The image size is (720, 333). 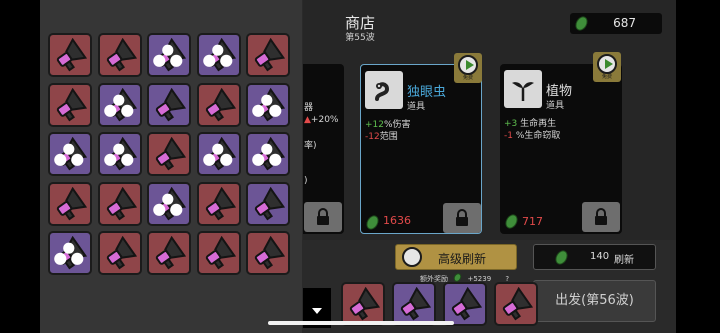 What do you see at coordinates (317, 311) in the screenshot?
I see `chevron-down-icon` at bounding box center [317, 311].